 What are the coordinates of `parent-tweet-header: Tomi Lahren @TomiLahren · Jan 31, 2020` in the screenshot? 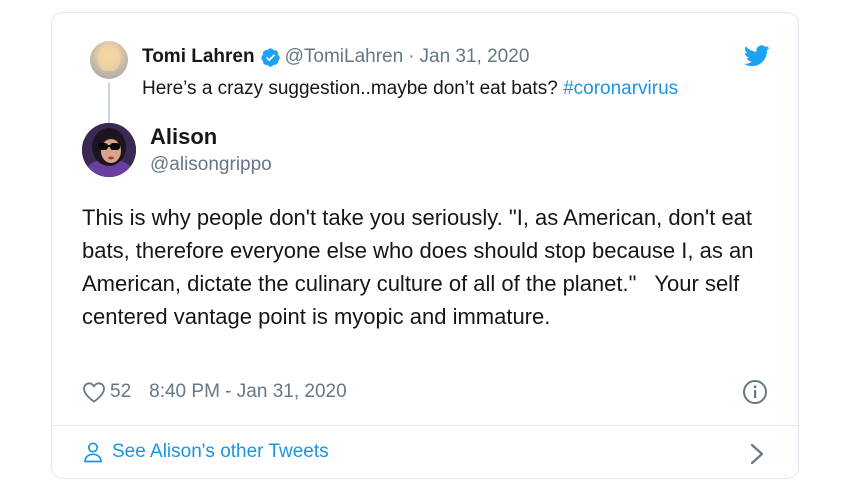 It's located at (335, 57).